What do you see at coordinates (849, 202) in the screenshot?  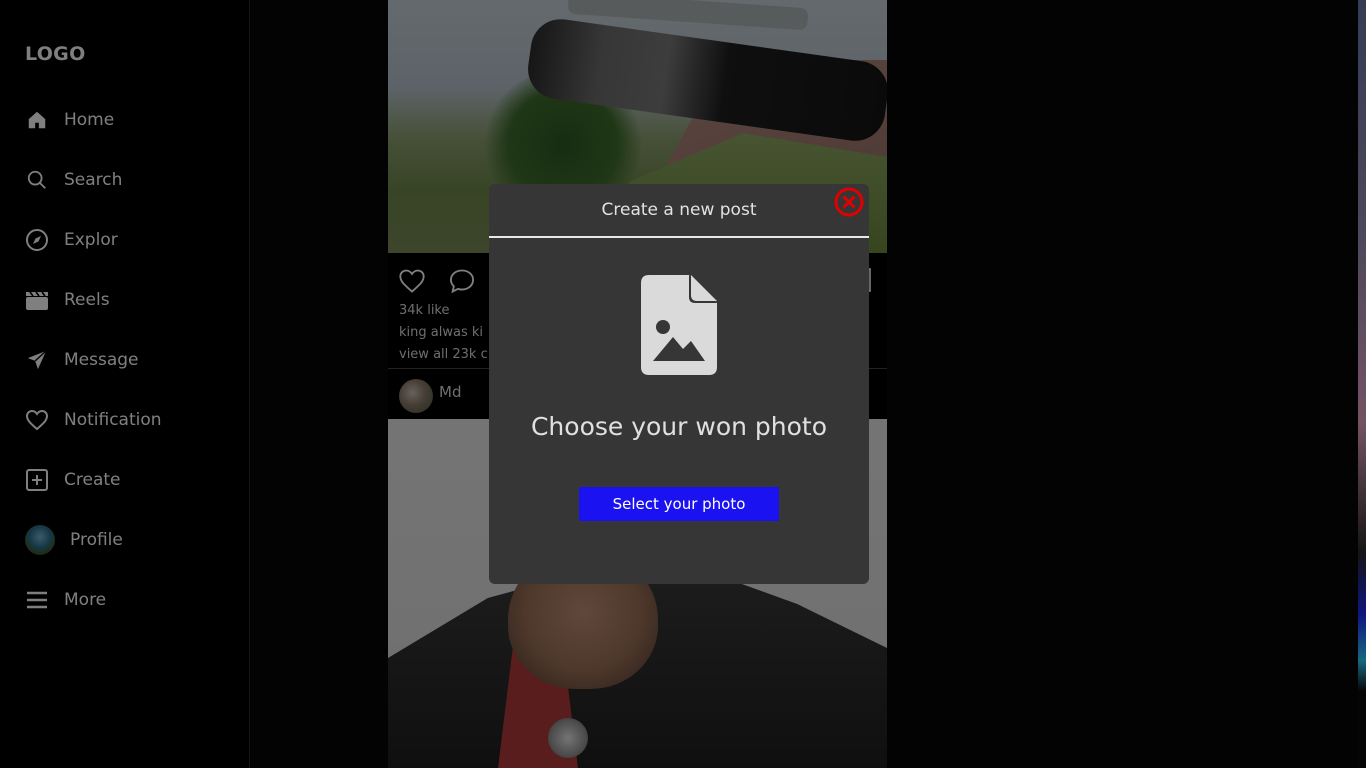 I see `close-icon` at bounding box center [849, 202].